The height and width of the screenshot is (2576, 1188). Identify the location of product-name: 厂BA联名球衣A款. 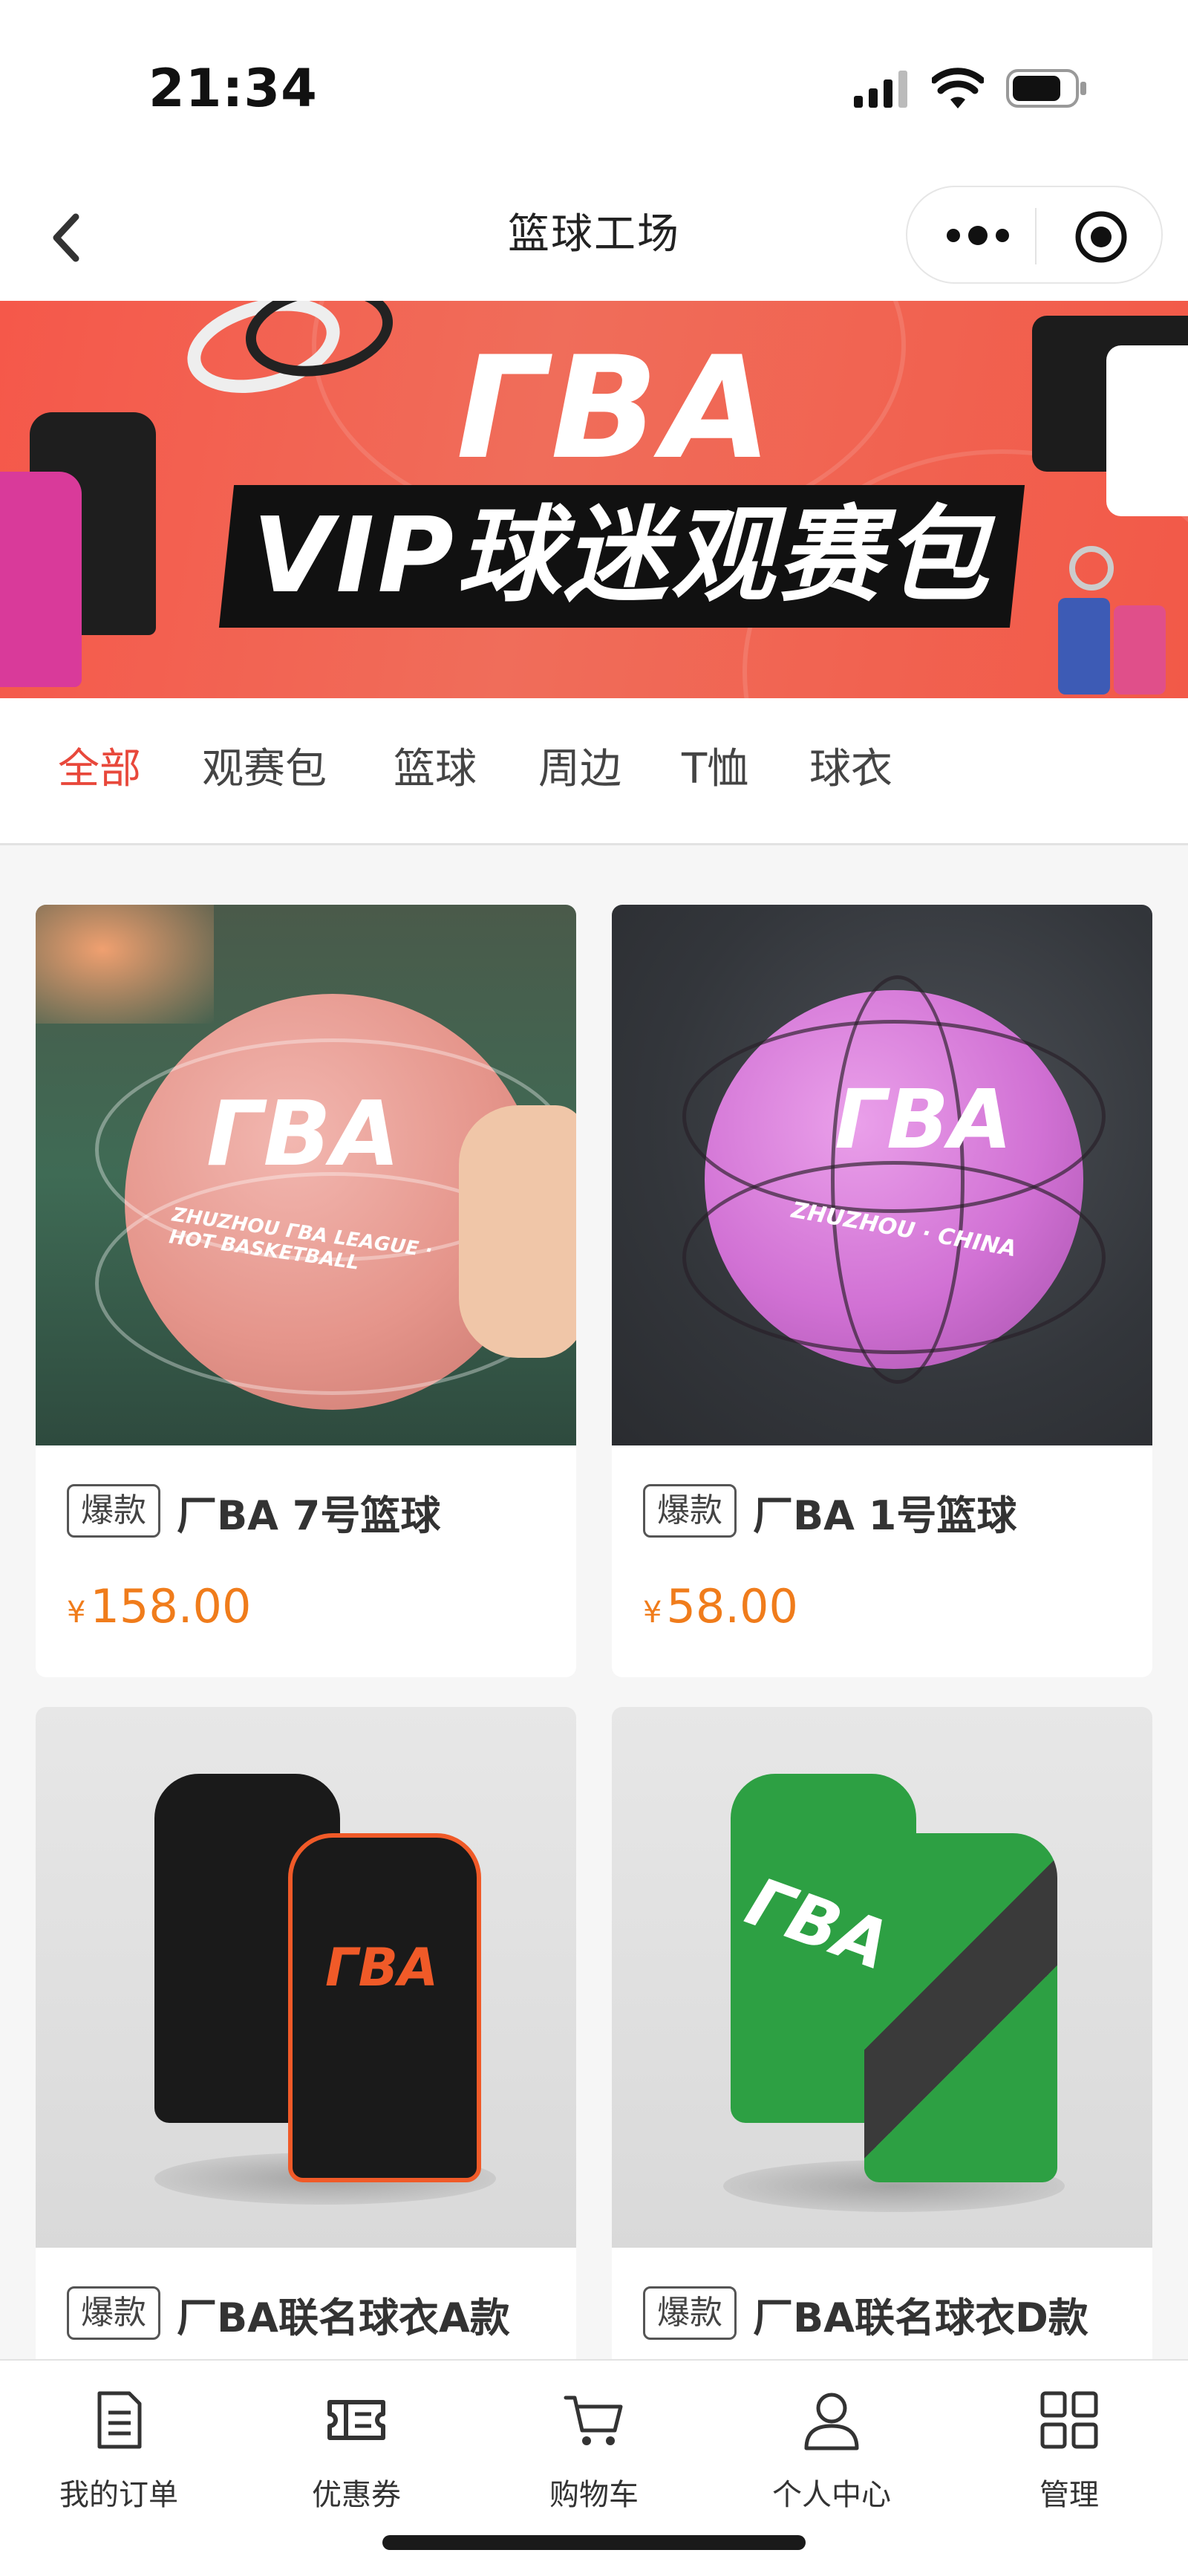
(344, 2317).